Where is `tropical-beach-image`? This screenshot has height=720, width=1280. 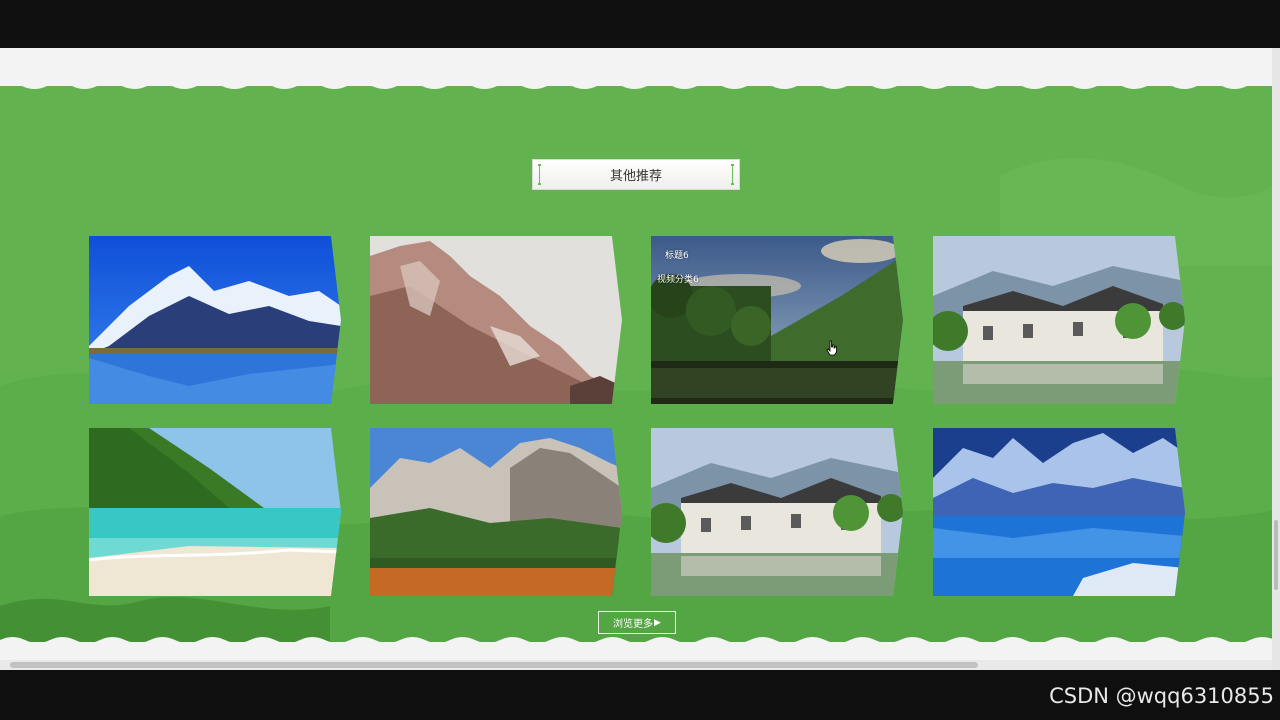 tropical-beach-image is located at coordinates (215, 512).